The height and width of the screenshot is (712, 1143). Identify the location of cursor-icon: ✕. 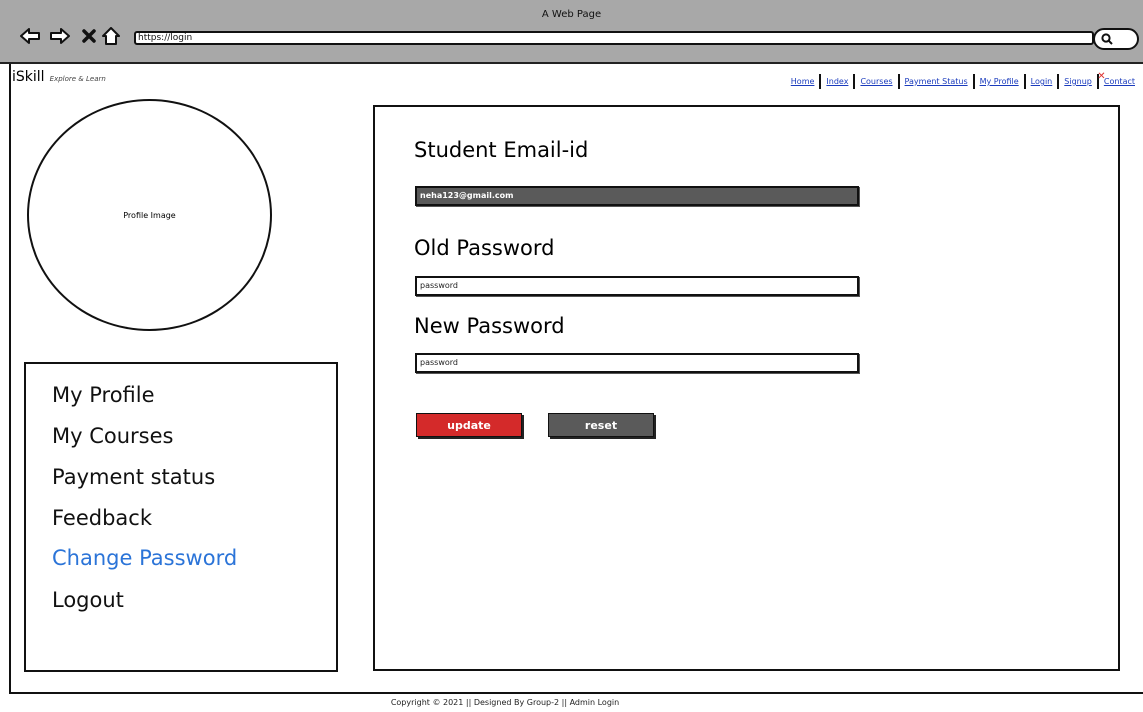
(1101, 76).